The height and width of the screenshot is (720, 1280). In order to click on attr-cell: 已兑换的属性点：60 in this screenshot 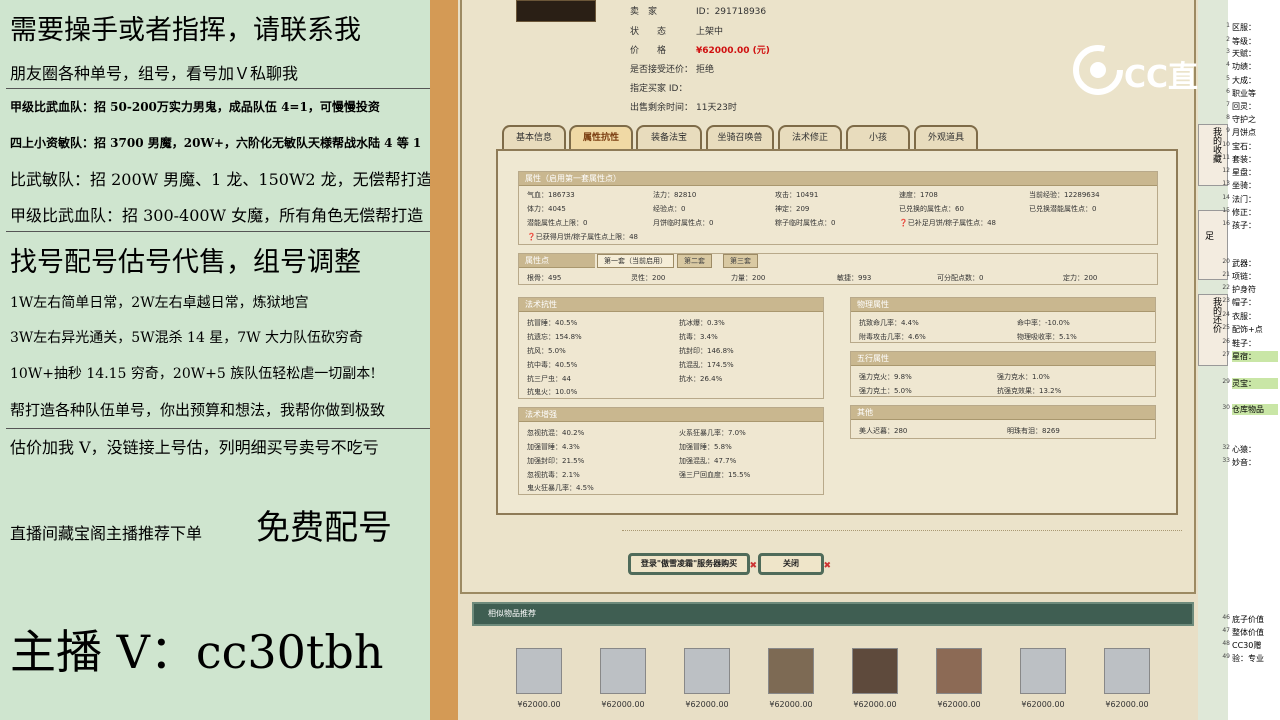, I will do `click(931, 209)`.